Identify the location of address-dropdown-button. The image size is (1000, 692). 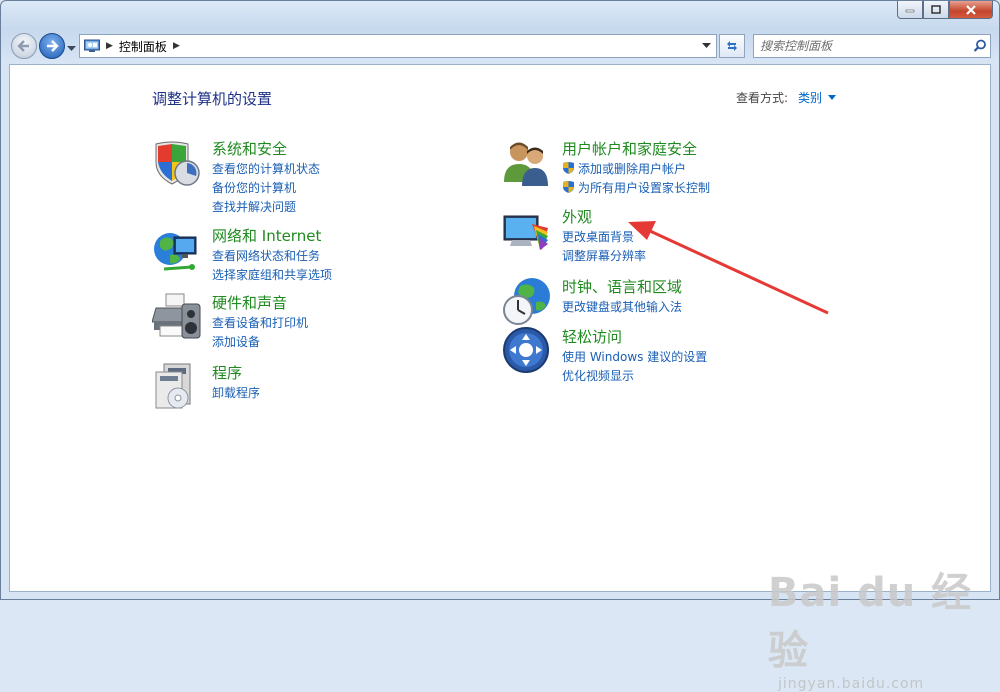
(706, 46).